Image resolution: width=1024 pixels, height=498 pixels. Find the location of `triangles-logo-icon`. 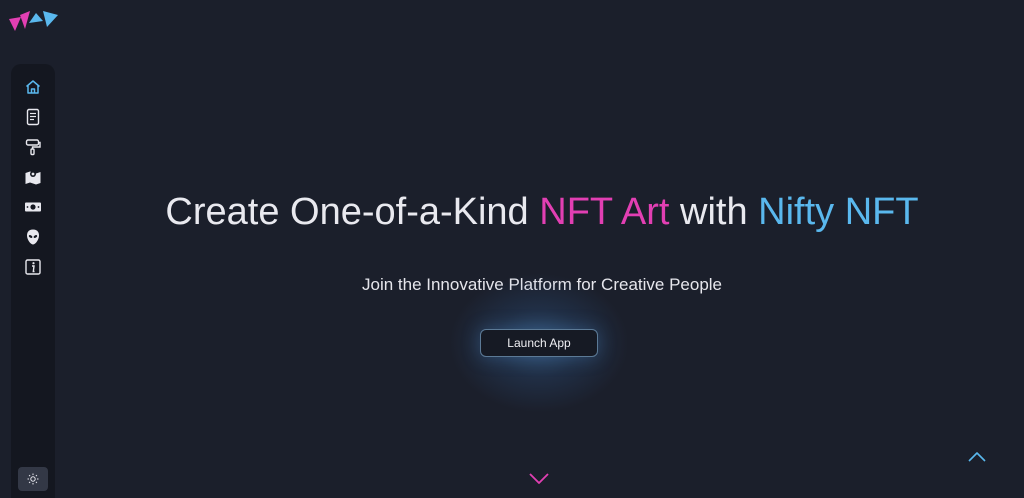

triangles-logo-icon is located at coordinates (34, 21).